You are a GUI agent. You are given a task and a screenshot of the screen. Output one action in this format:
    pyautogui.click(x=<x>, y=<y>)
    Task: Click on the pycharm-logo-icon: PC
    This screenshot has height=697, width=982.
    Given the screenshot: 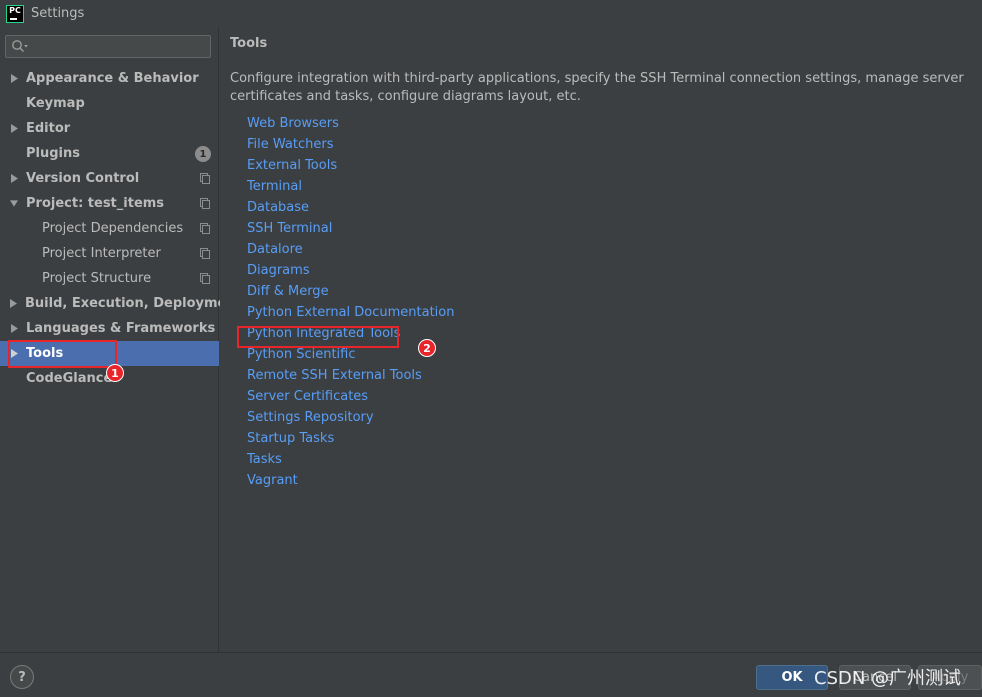 What is the action you would take?
    pyautogui.click(x=15, y=13)
    